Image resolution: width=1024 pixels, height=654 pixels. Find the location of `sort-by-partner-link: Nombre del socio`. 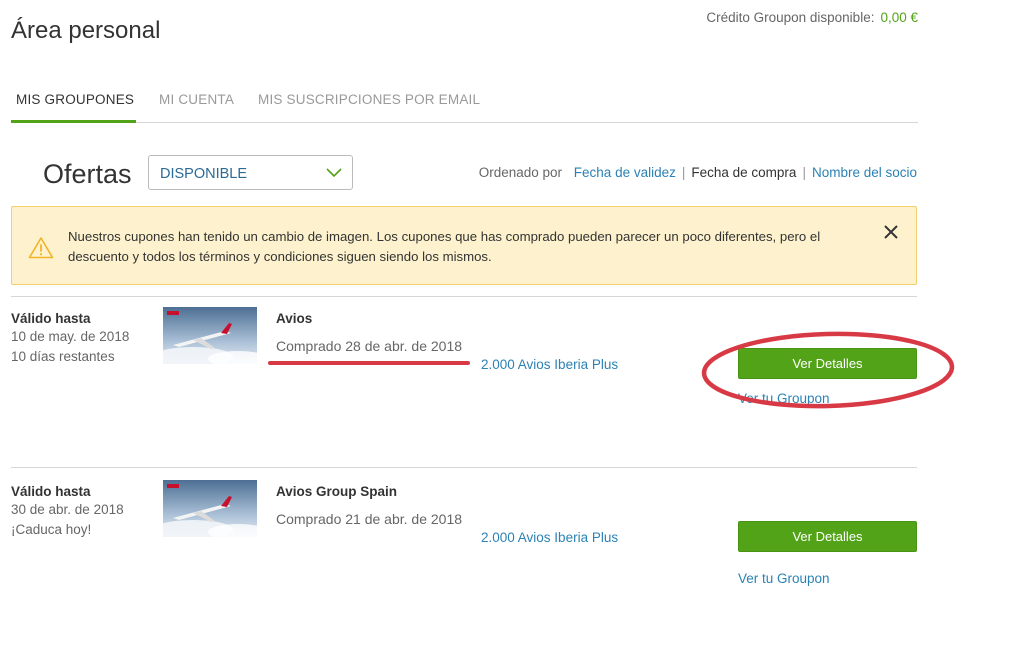

sort-by-partner-link: Nombre del socio is located at coordinates (864, 172).